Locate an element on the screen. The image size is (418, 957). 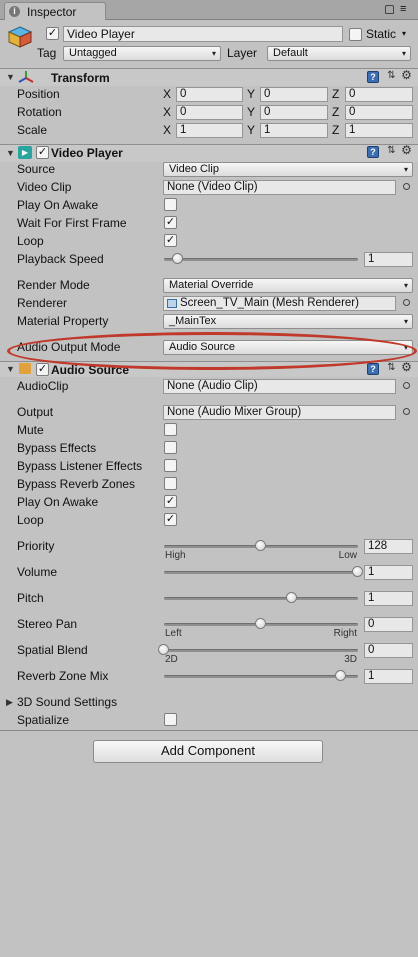
video-clip-field: None (Video Clip) is located at coordinates (279, 187).